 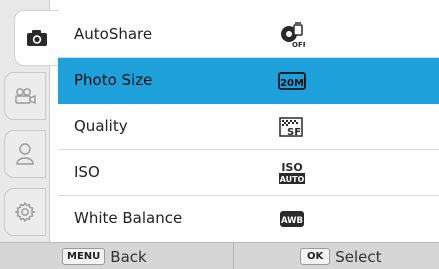 I want to click on menu-item-iso: ISO ISO AUTO, so click(x=248, y=173).